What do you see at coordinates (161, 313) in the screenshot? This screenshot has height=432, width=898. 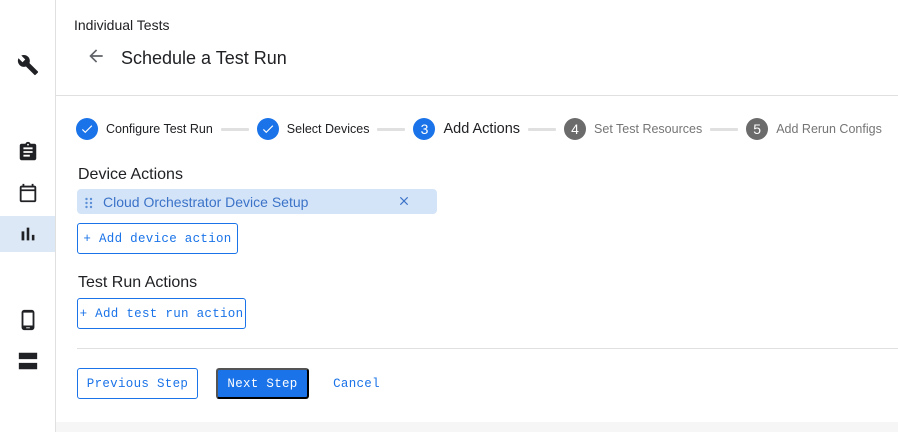 I see `add-test-run-action-button: + Add test run action` at bounding box center [161, 313].